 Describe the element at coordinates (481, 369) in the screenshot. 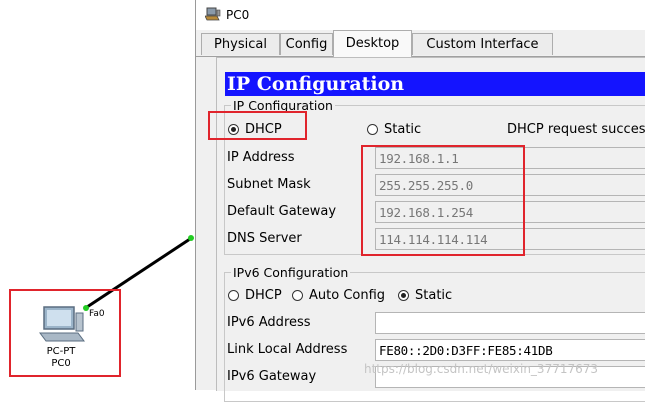

I see `watermark-text: https://blog.csdn.net/weixin_37717673` at that location.